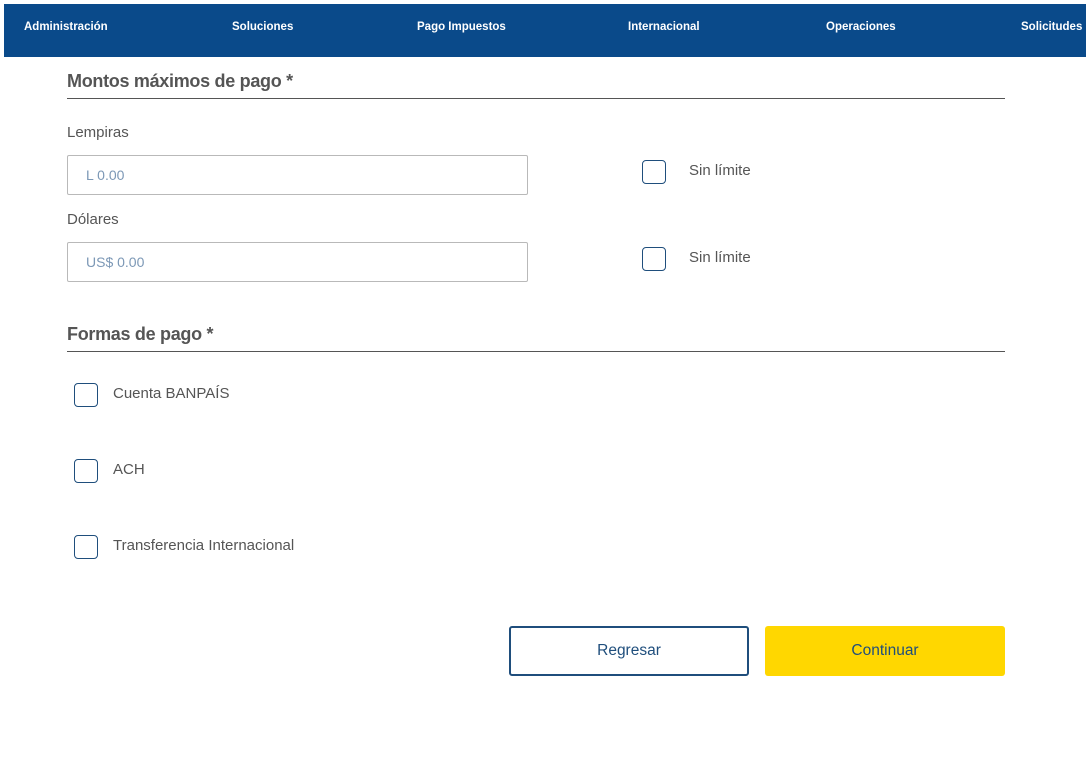 Image resolution: width=1086 pixels, height=758 pixels. Describe the element at coordinates (297, 262) in the screenshot. I see `dolares-amount-input` at that location.